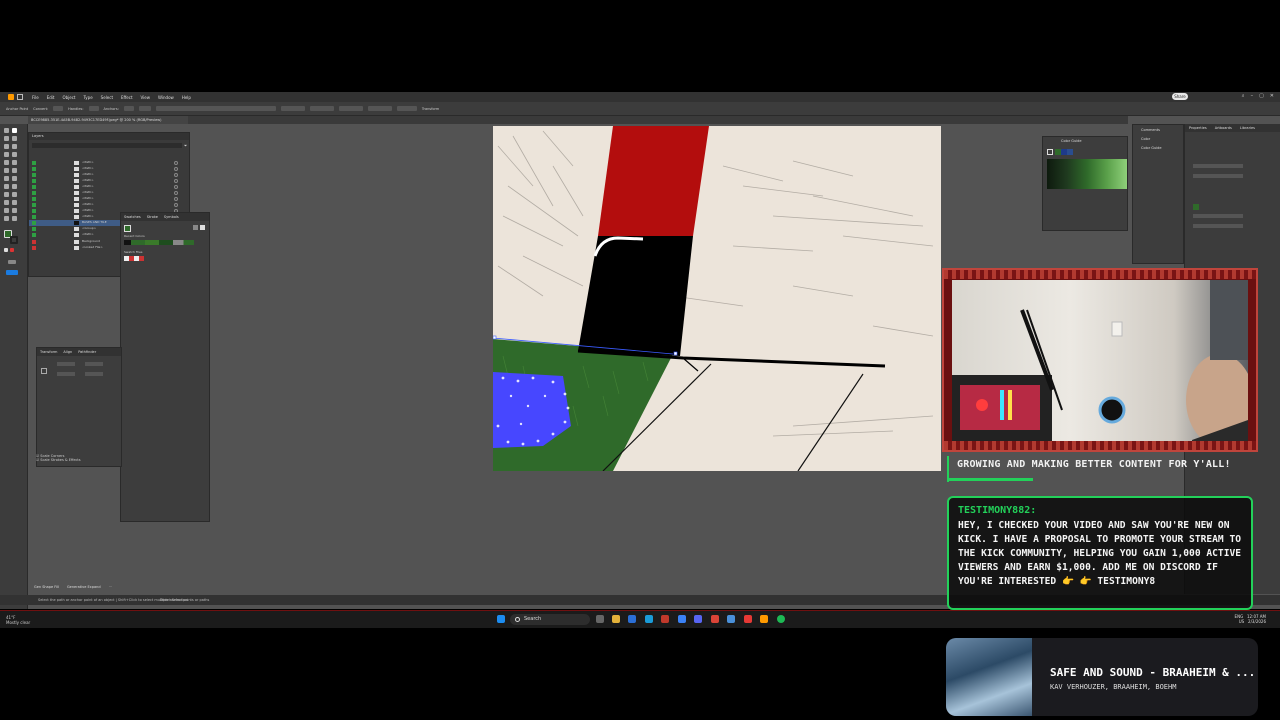  Describe the element at coordinates (186, 97) in the screenshot. I see `menu-help: Help` at that location.